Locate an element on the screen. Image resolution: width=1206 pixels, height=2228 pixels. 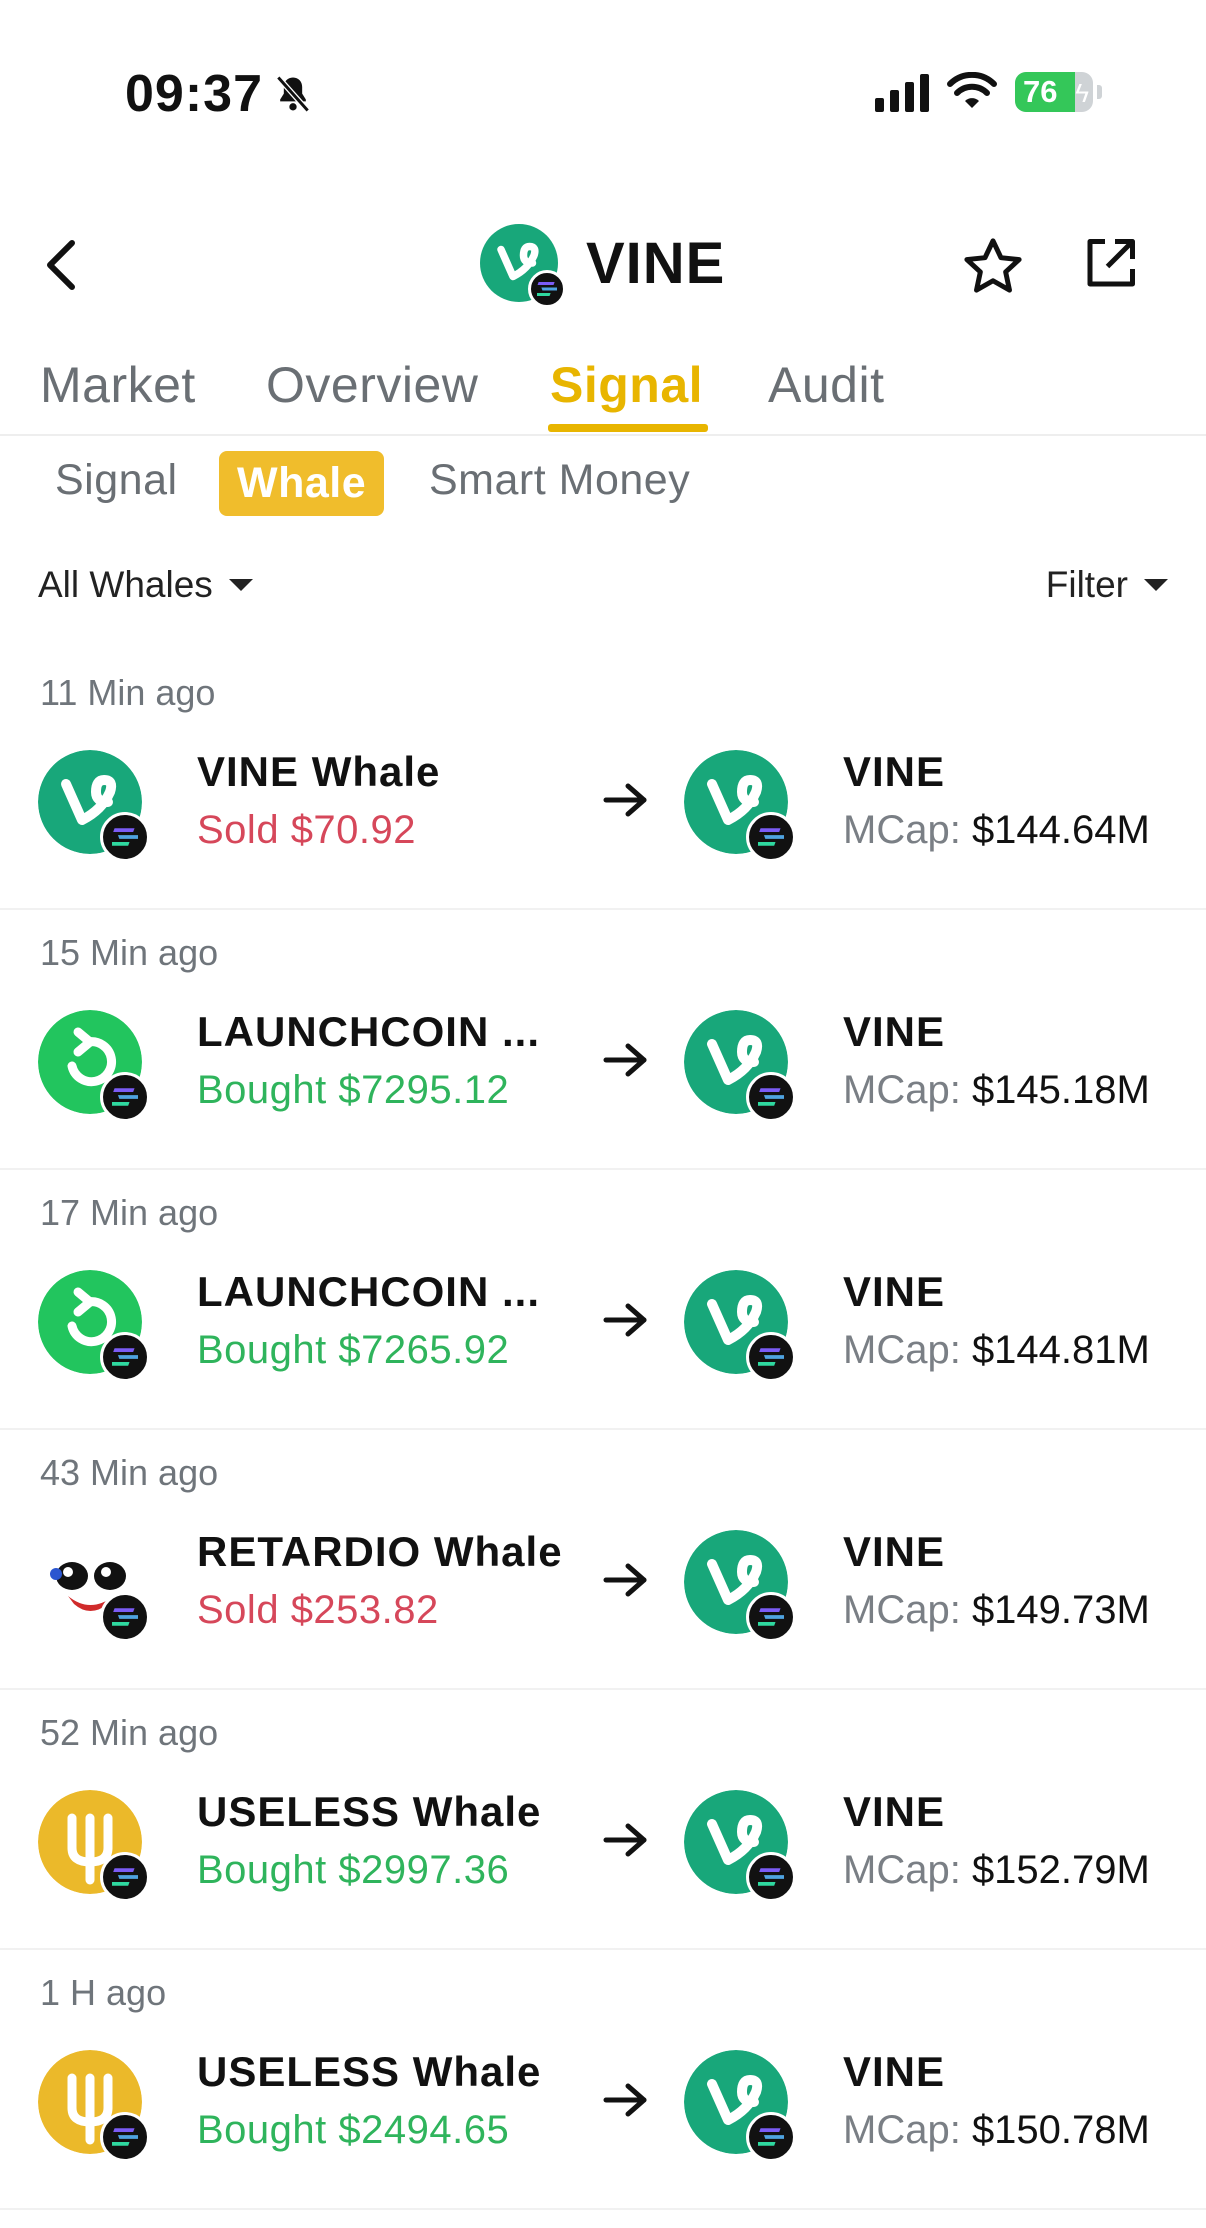
trade-type: Sold is located at coordinates (238, 830).